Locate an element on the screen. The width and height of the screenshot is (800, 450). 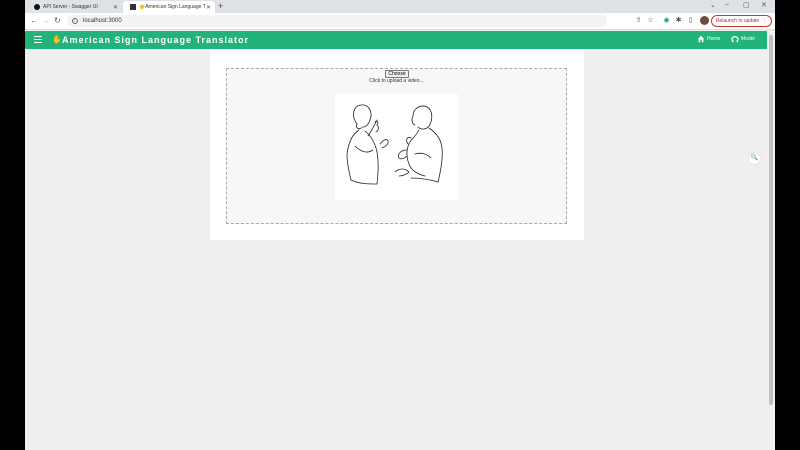
new-tab-icon: + is located at coordinates (220, 6).